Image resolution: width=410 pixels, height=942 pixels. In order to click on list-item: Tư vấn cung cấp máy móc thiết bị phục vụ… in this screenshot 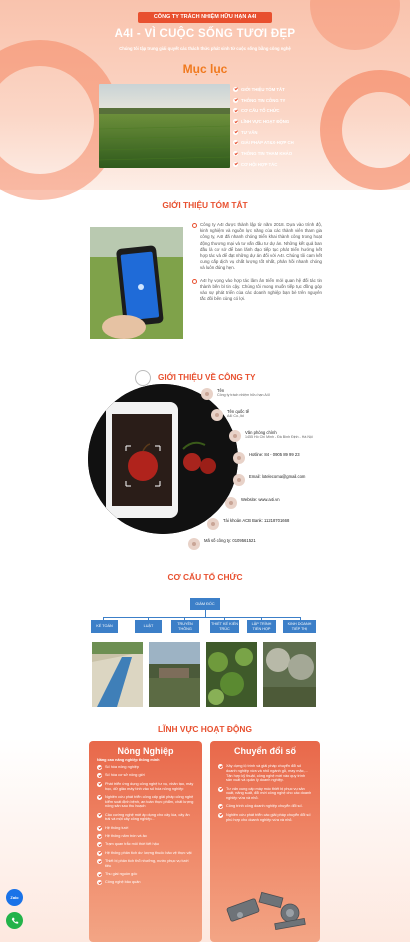, I will do `click(265, 793)`.